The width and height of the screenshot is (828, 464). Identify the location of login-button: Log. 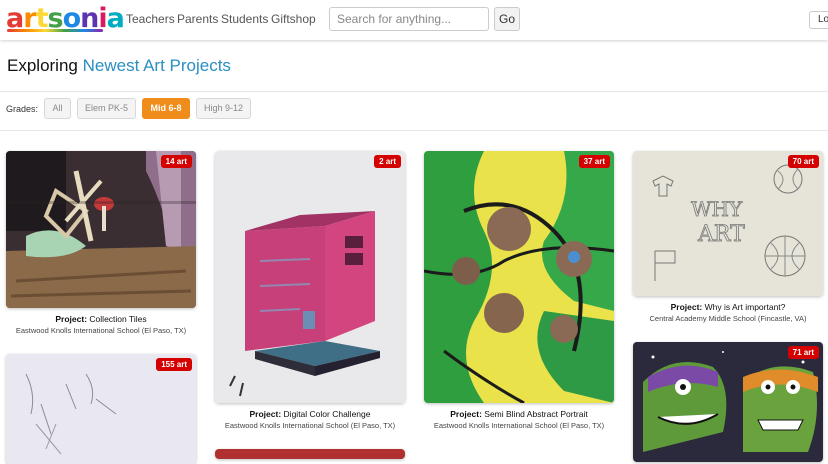
(818, 20).